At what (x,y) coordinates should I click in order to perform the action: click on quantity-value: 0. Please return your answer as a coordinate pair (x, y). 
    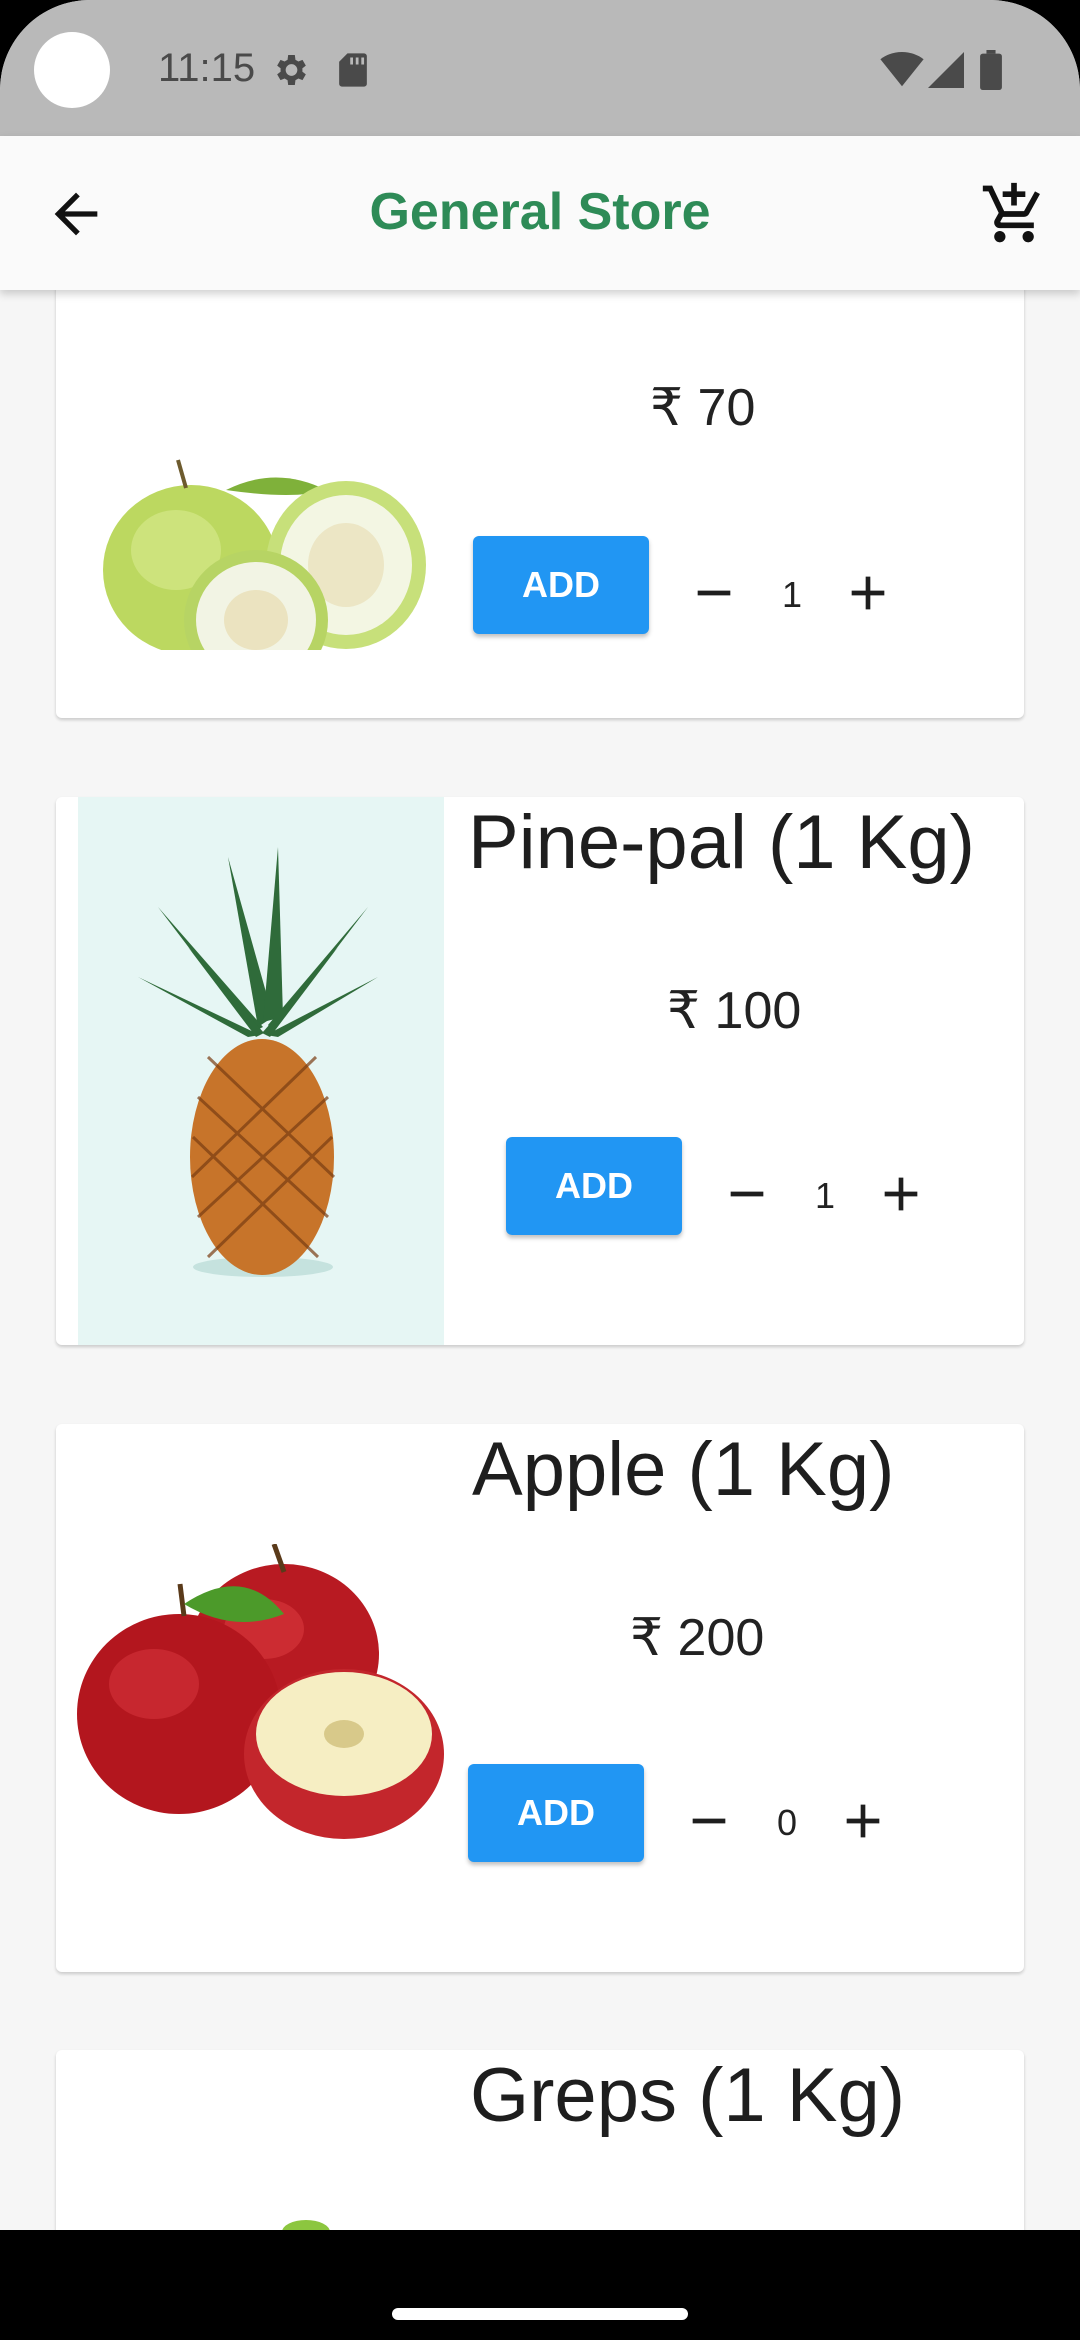
    Looking at the image, I should click on (787, 1822).